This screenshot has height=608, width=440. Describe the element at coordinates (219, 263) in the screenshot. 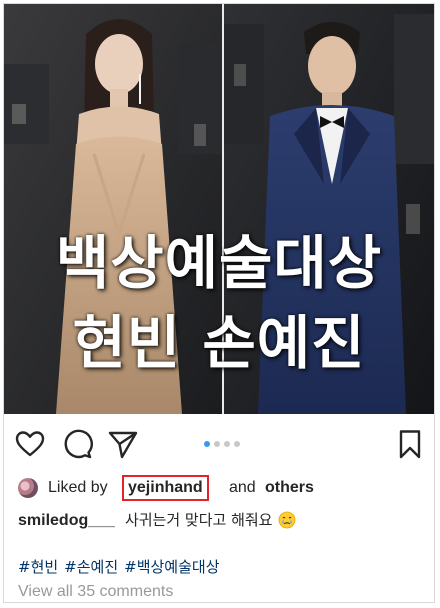

I see `image-caption-line-1: 백상예술대상` at that location.